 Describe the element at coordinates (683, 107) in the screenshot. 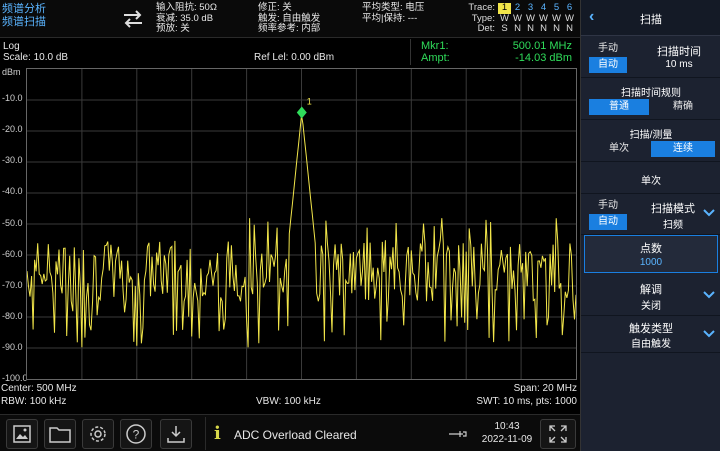

I see `sweep-rule-accurate: 精确` at that location.